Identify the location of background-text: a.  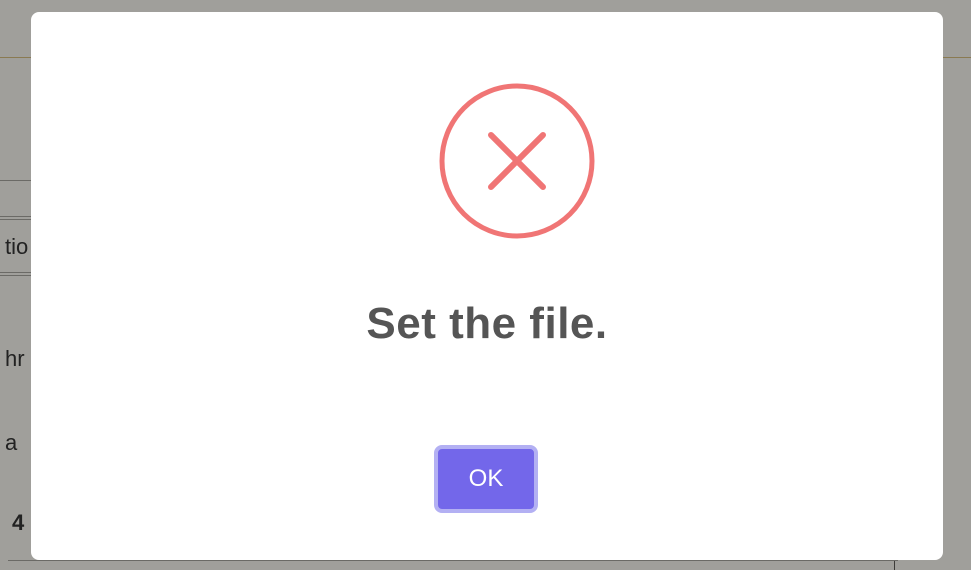
(11, 442).